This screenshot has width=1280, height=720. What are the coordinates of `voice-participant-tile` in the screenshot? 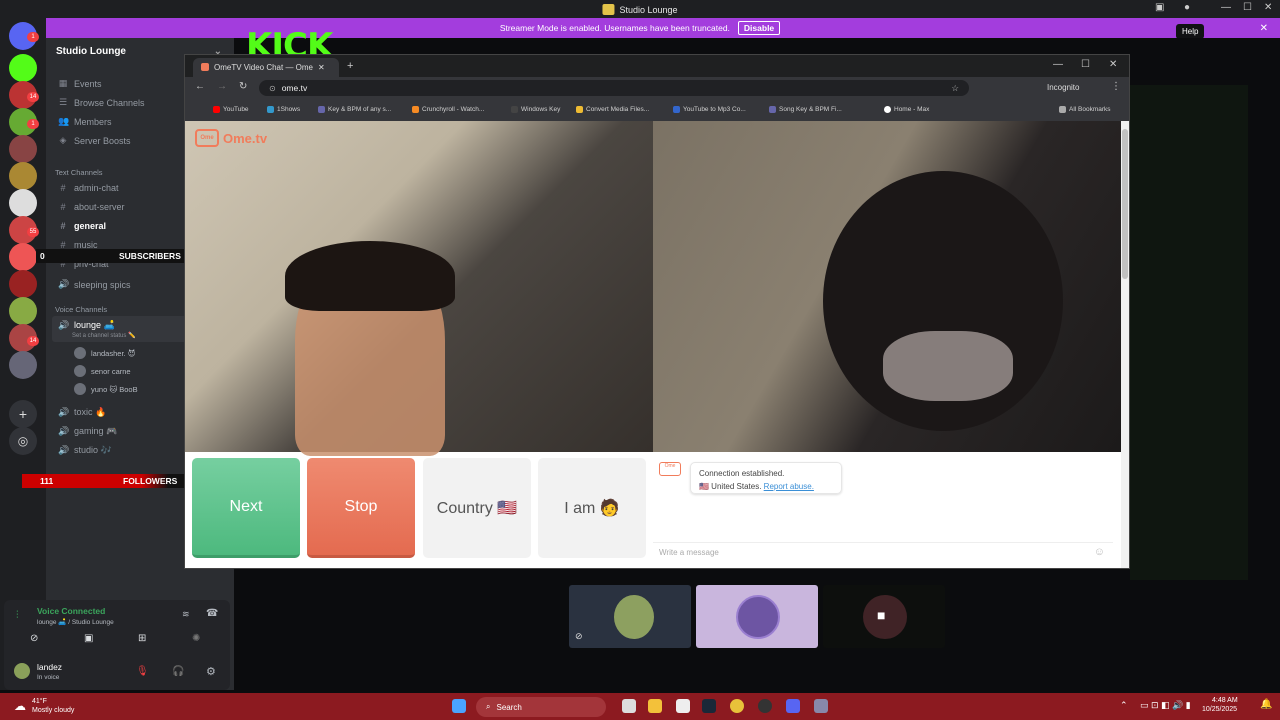 It's located at (757, 616).